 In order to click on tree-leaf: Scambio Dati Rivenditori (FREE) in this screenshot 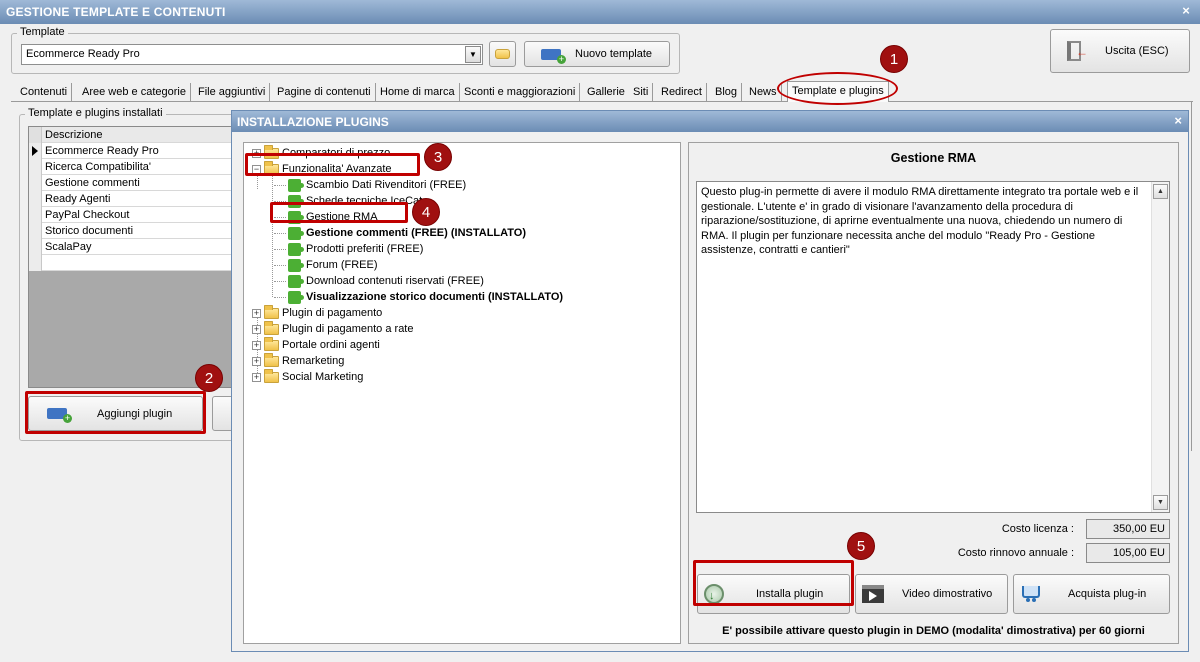, I will do `click(370, 185)`.